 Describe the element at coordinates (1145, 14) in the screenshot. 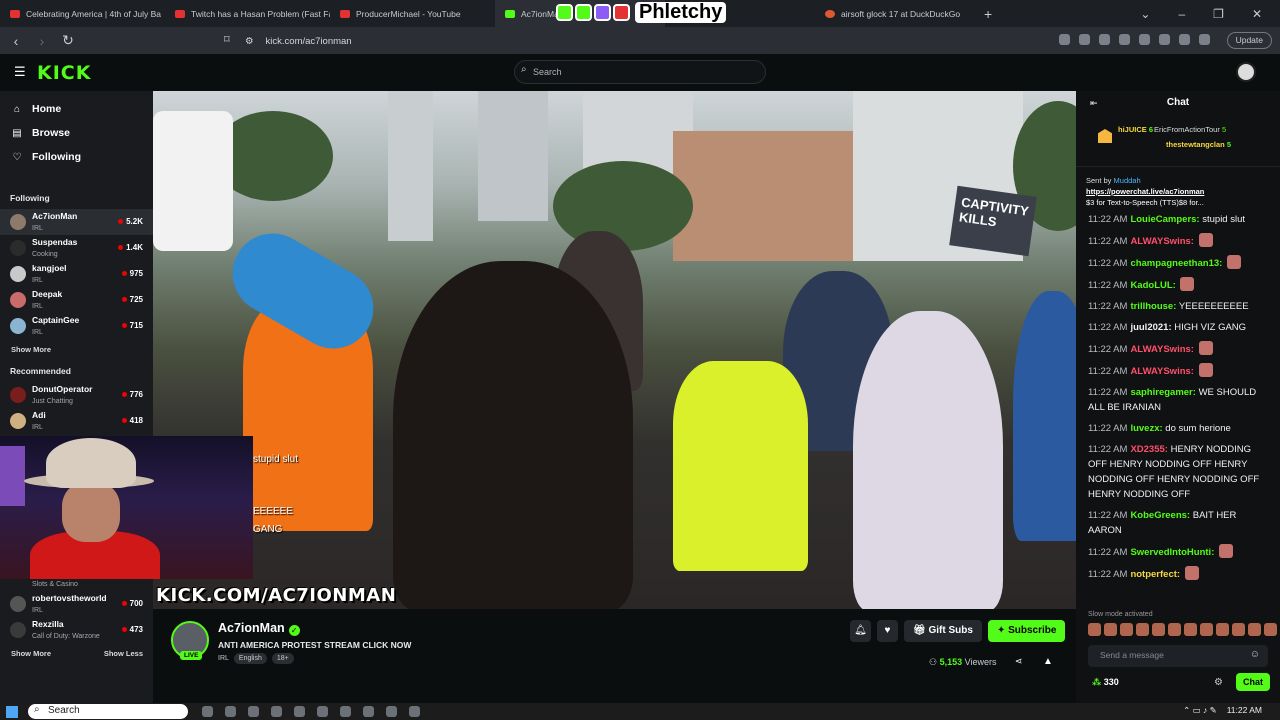

I see `tab-list-icon: ⌄` at that location.